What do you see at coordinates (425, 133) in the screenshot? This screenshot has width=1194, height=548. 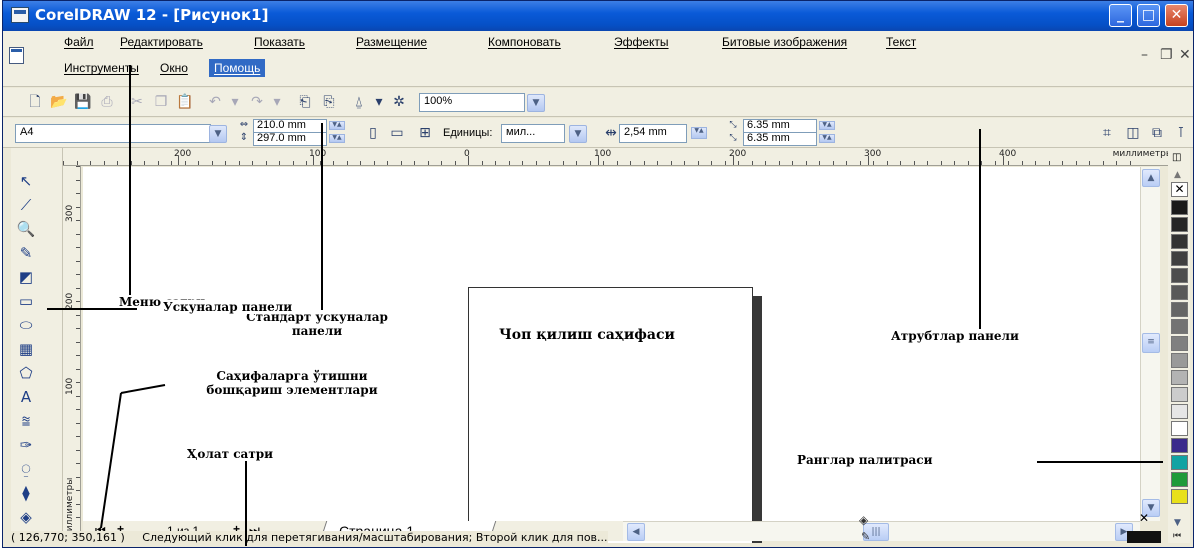 I see `all-pages-icon: ⊞` at bounding box center [425, 133].